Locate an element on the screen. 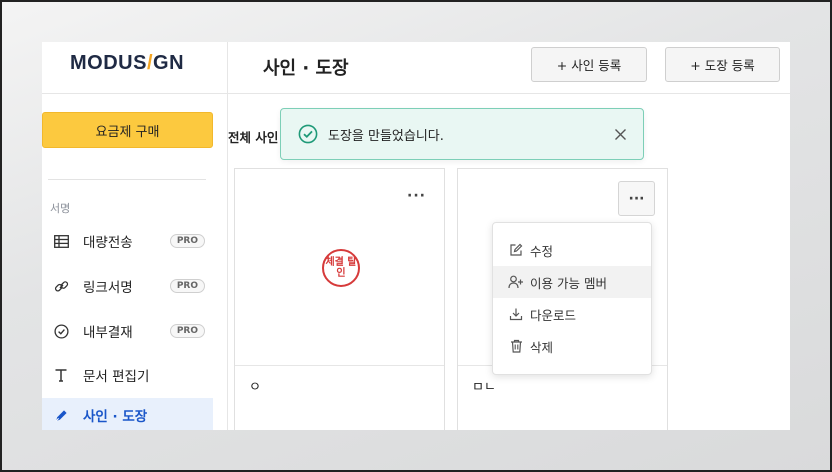 This screenshot has width=832, height=472. logo-text-right: GN is located at coordinates (169, 63).